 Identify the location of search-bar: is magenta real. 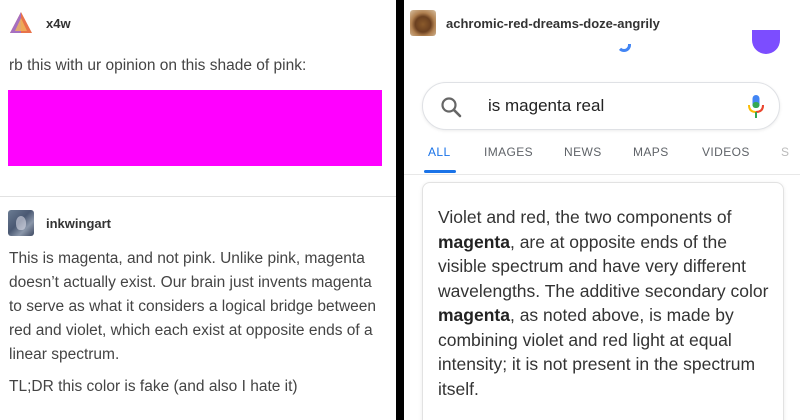
(601, 106).